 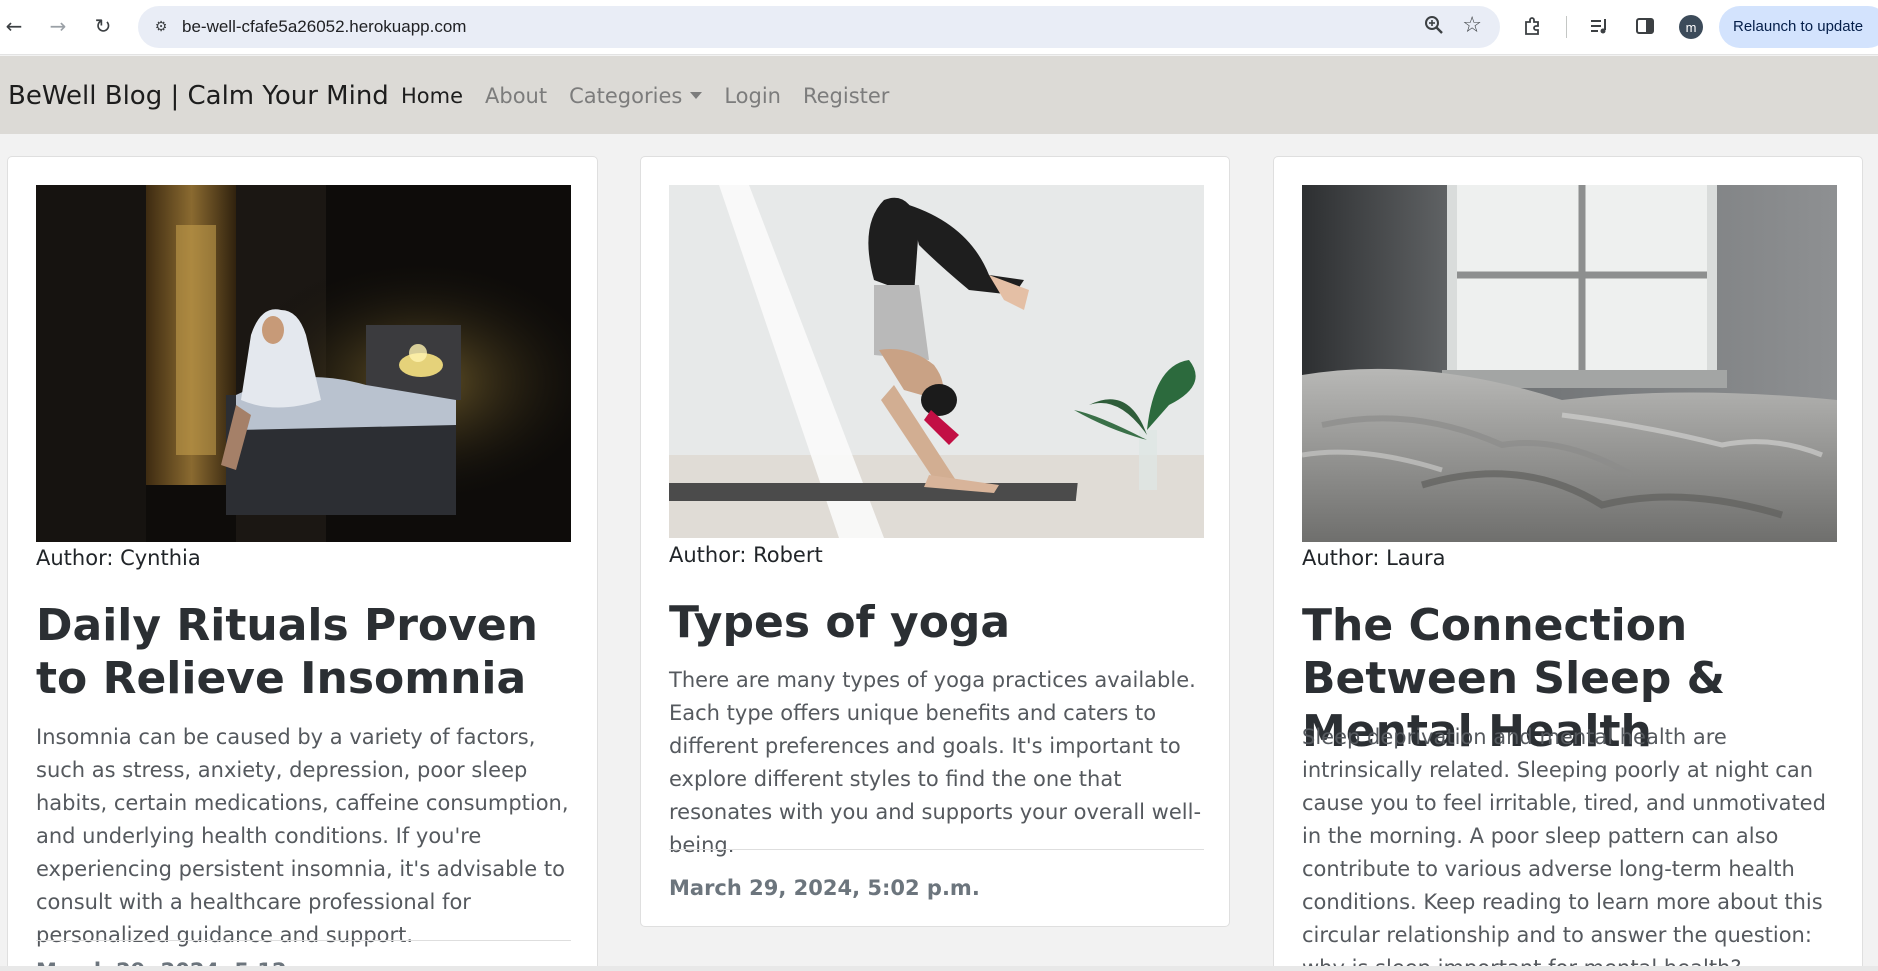 I want to click on forward-arrow-icon: →, so click(x=58, y=26).